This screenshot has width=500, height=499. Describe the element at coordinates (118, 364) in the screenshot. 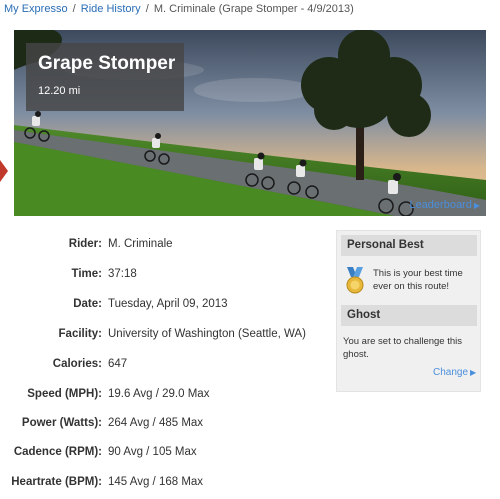

I see `detail-value: 647` at that location.